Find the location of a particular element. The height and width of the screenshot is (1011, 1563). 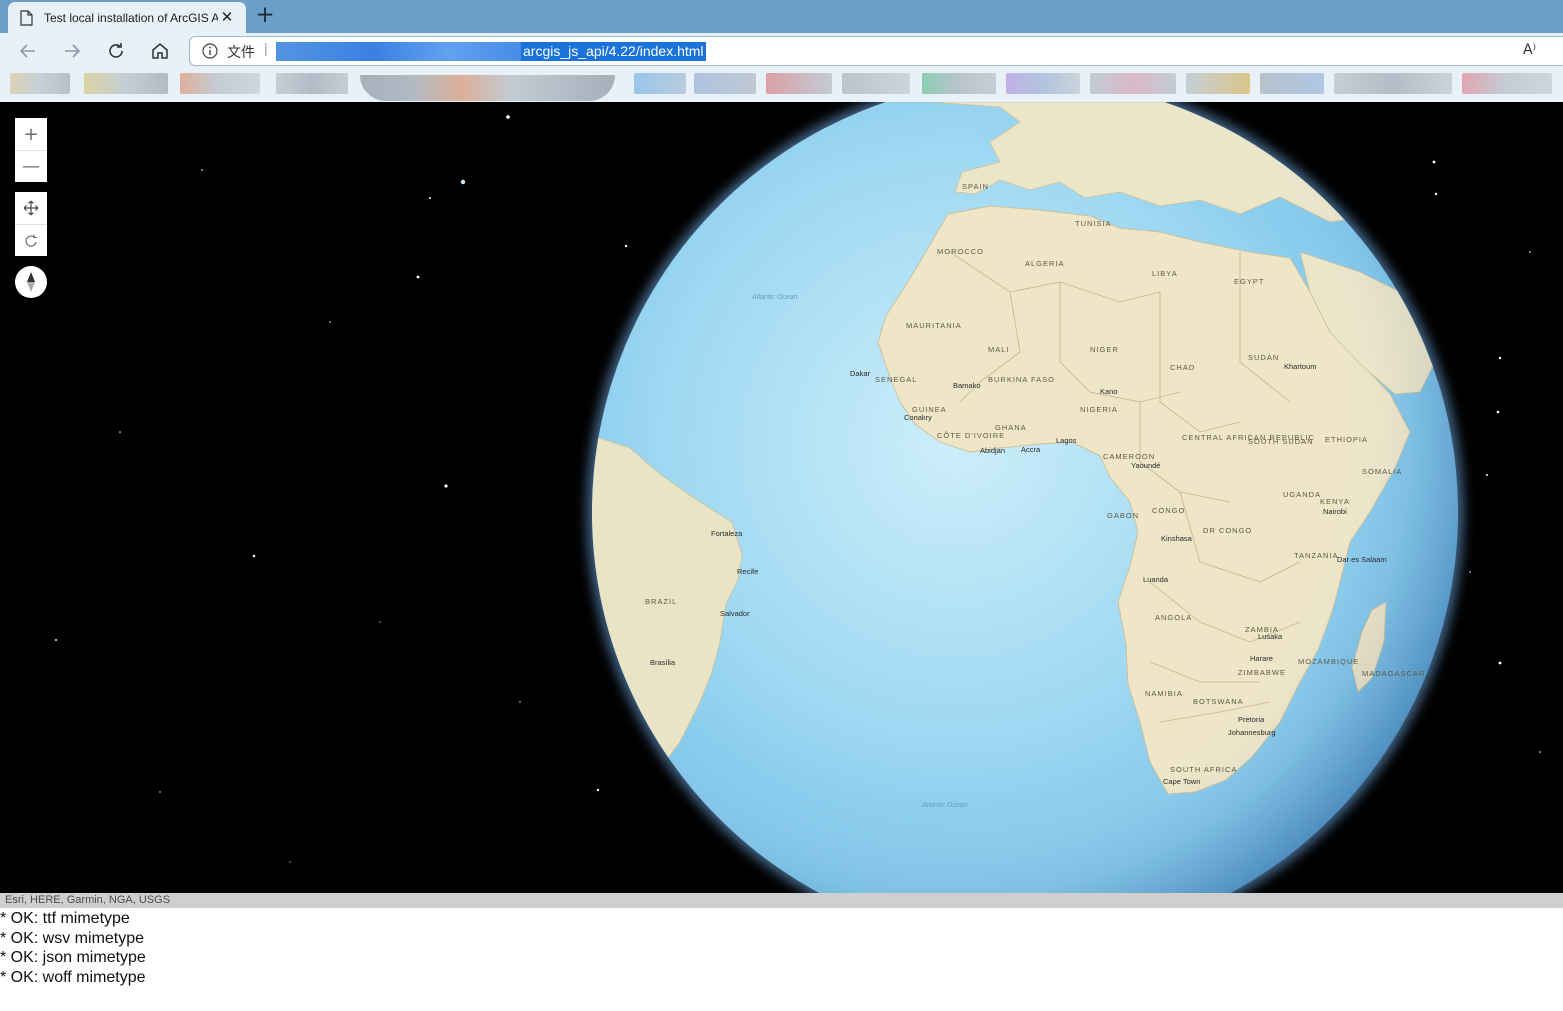

map-label: MADAGASCAR is located at coordinates (1393, 673).